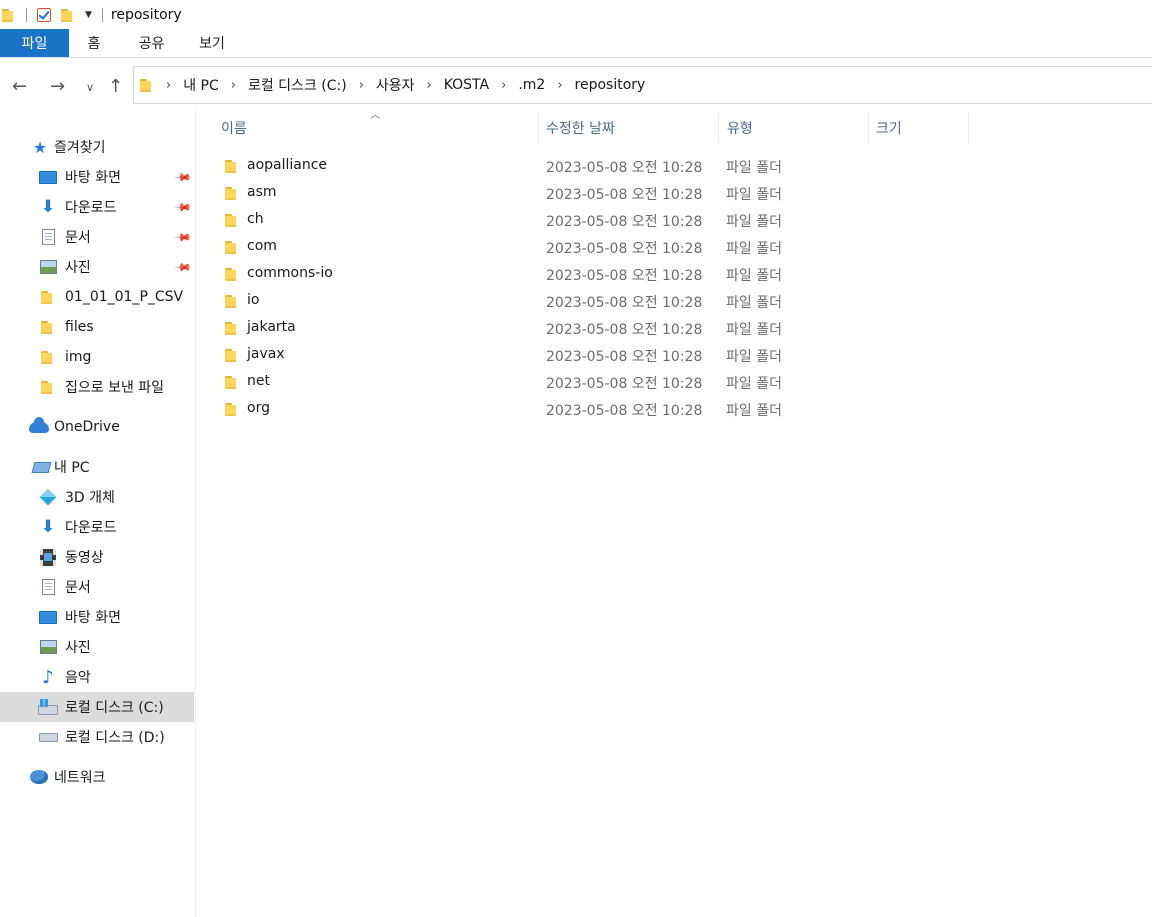 This screenshot has height=917, width=1152. I want to click on sidebar-item-this-pc: 내 PC, so click(97, 467).